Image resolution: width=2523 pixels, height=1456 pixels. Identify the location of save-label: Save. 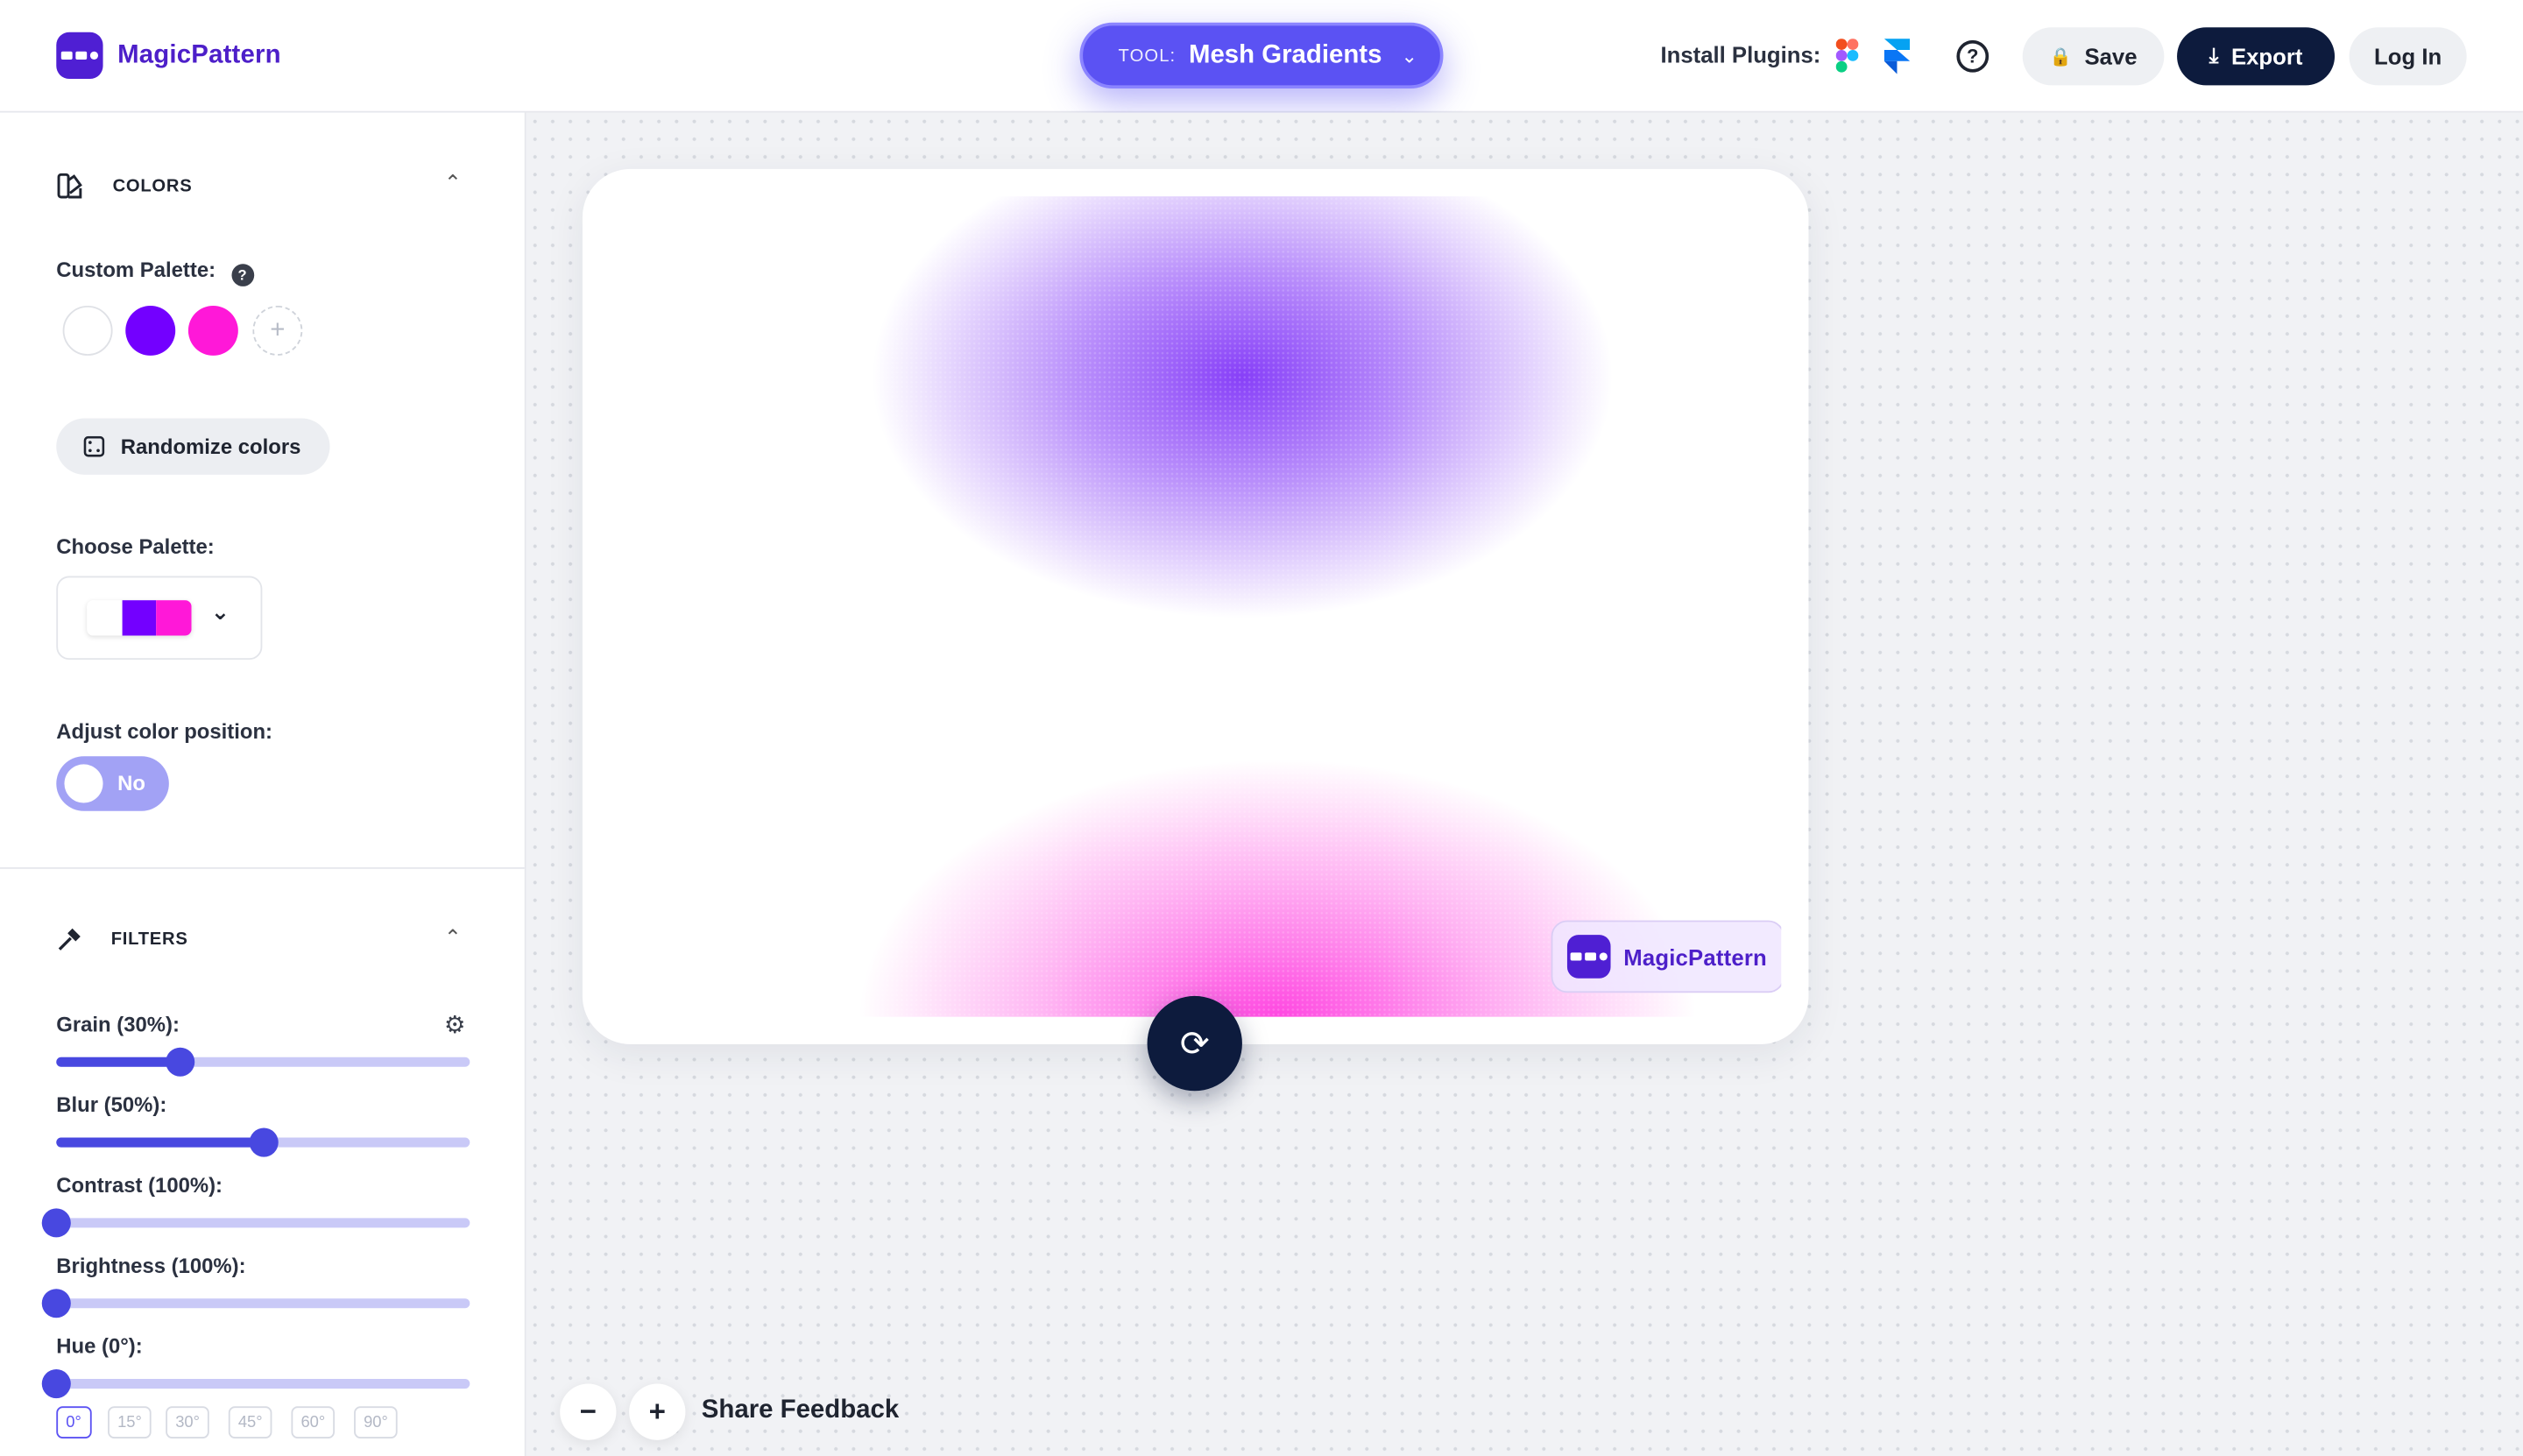
(2111, 56).